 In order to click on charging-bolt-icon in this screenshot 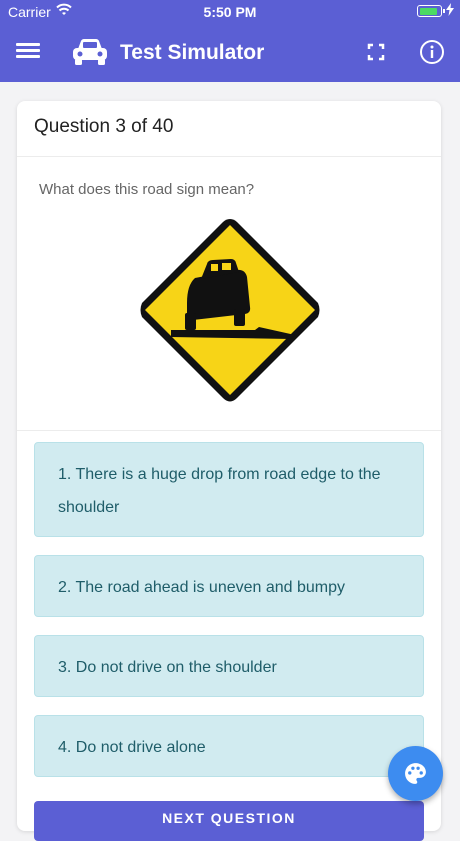, I will do `click(450, 9)`.